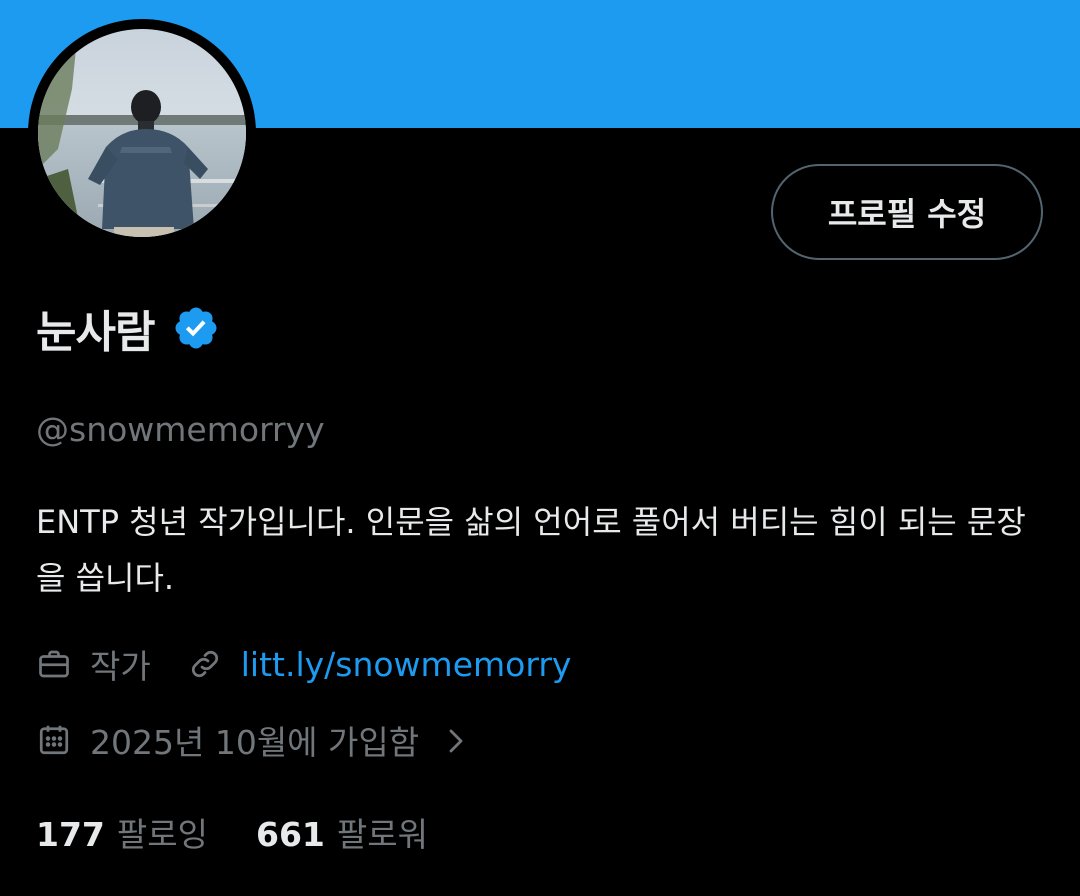 The width and height of the screenshot is (1080, 896). Describe the element at coordinates (382, 834) in the screenshot. I see `followers-label: 팔로워` at that location.